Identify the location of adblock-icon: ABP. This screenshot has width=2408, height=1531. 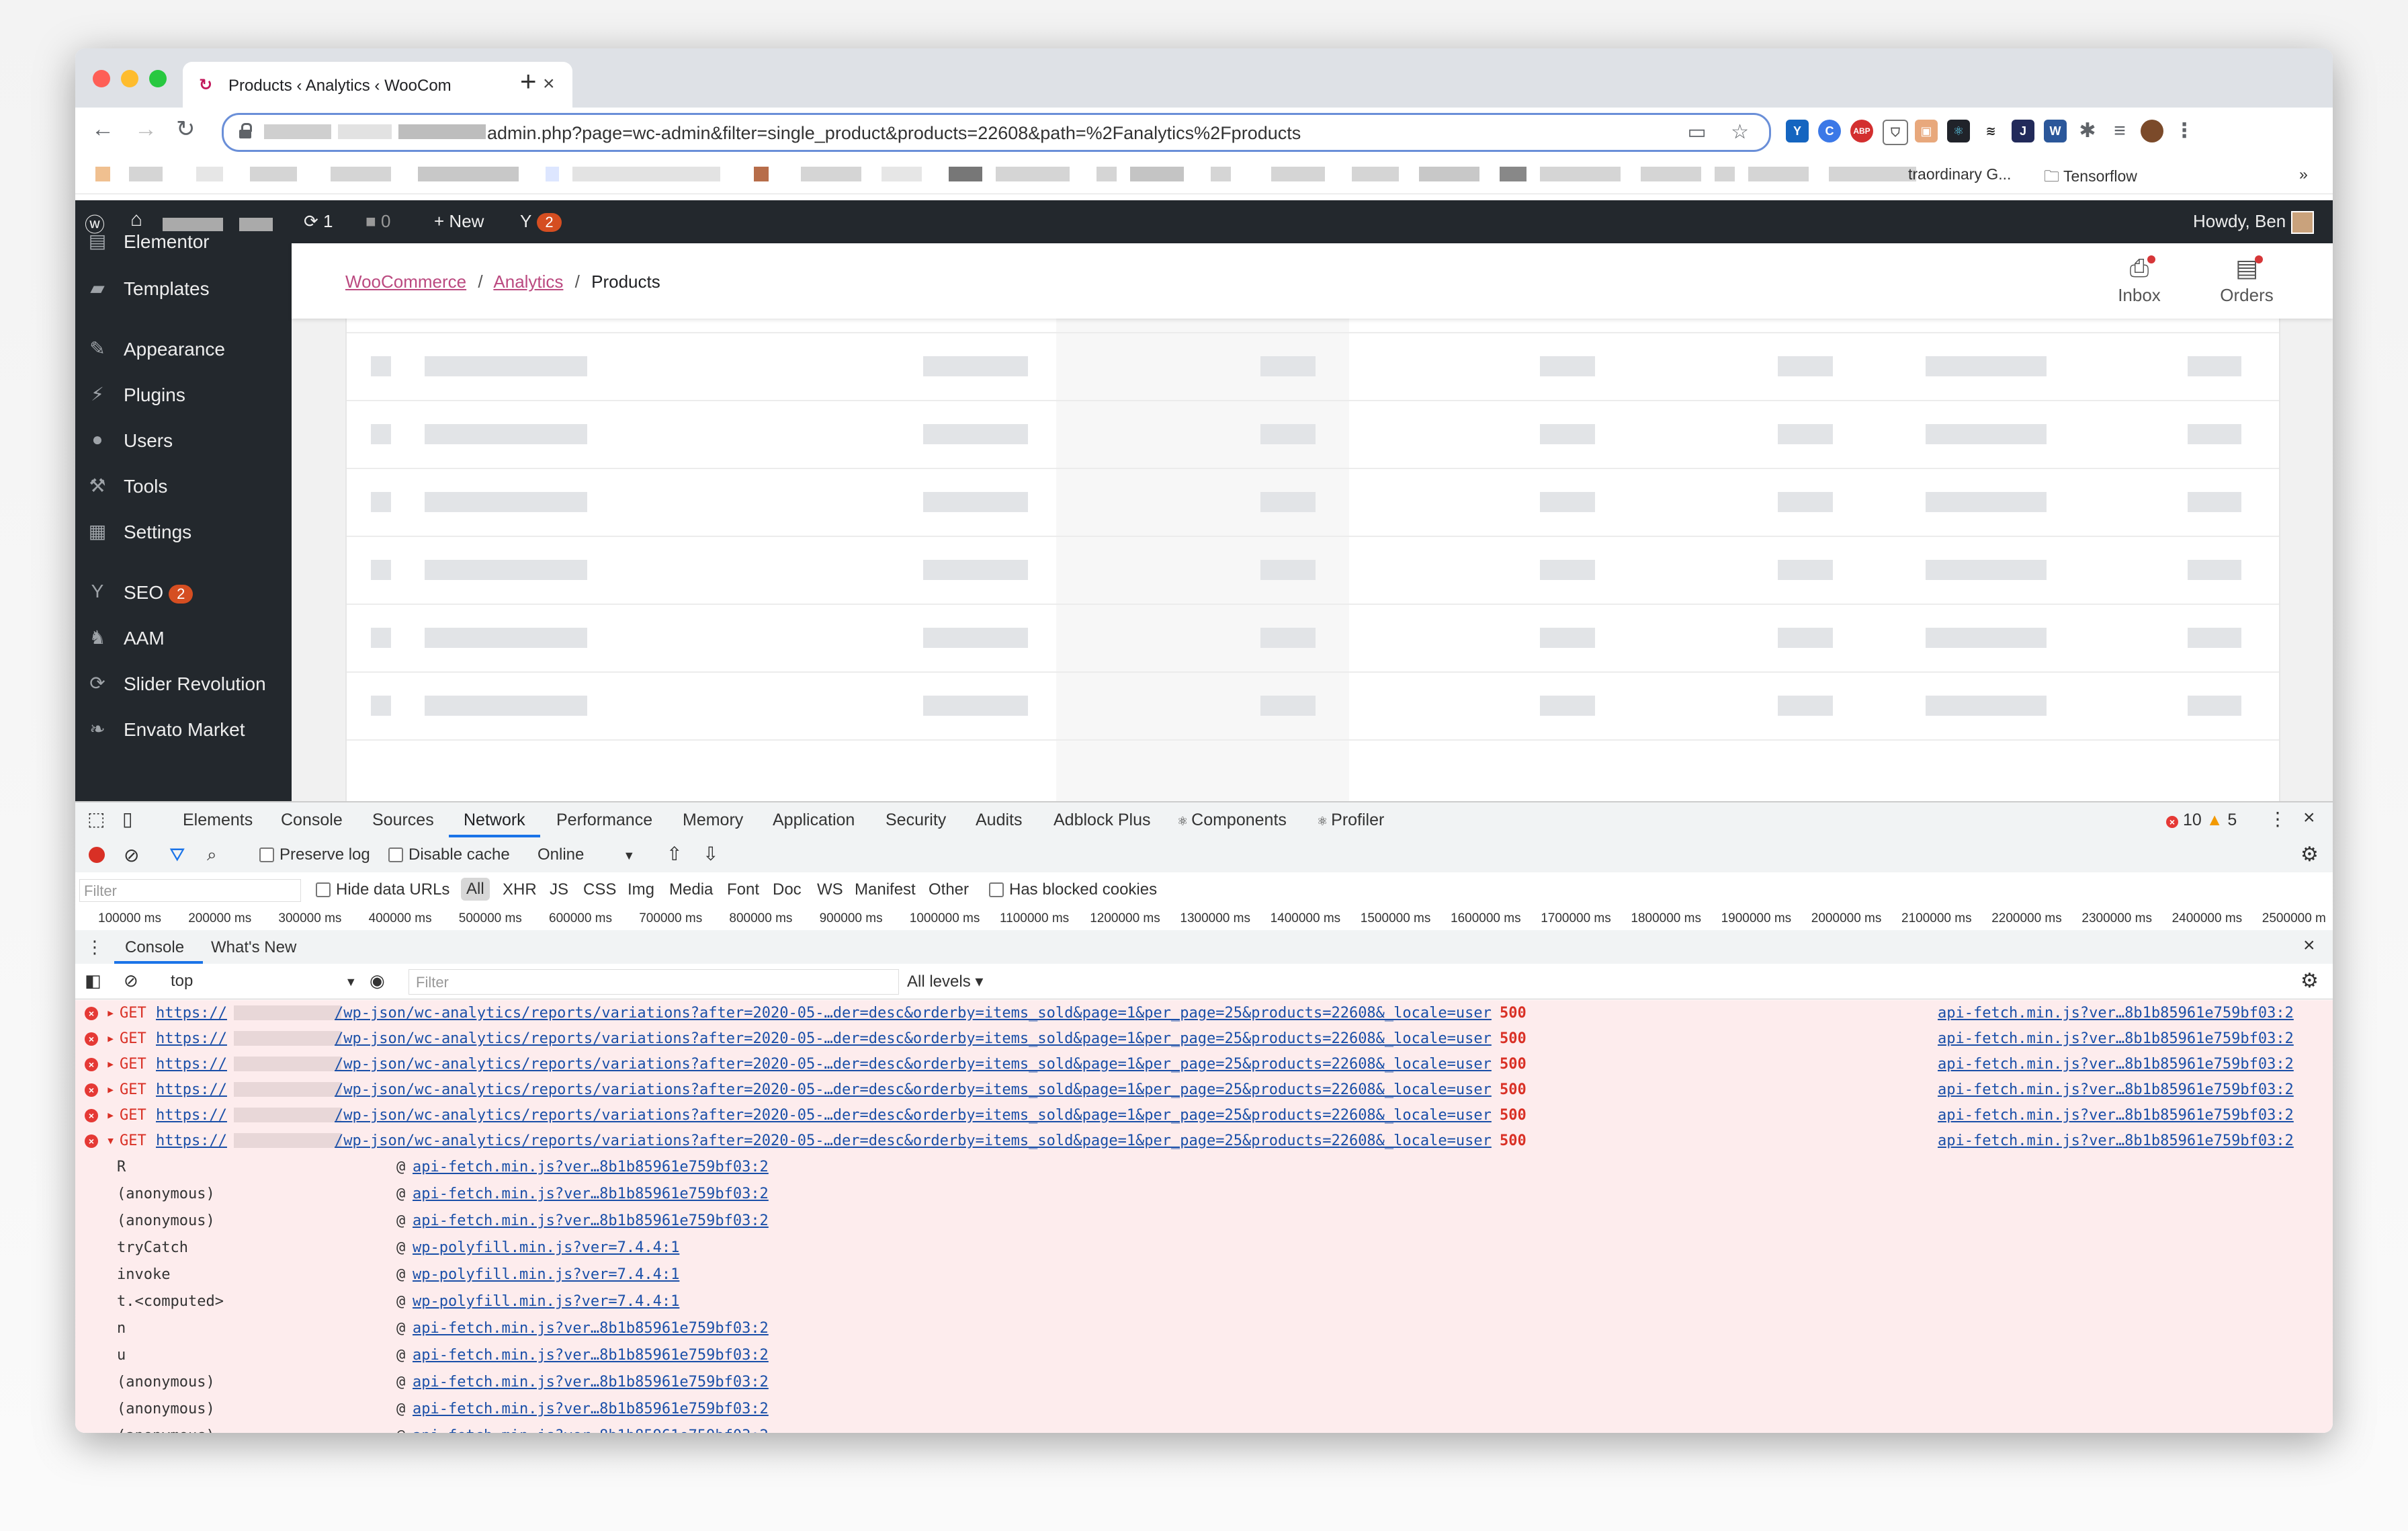
(1861, 131).